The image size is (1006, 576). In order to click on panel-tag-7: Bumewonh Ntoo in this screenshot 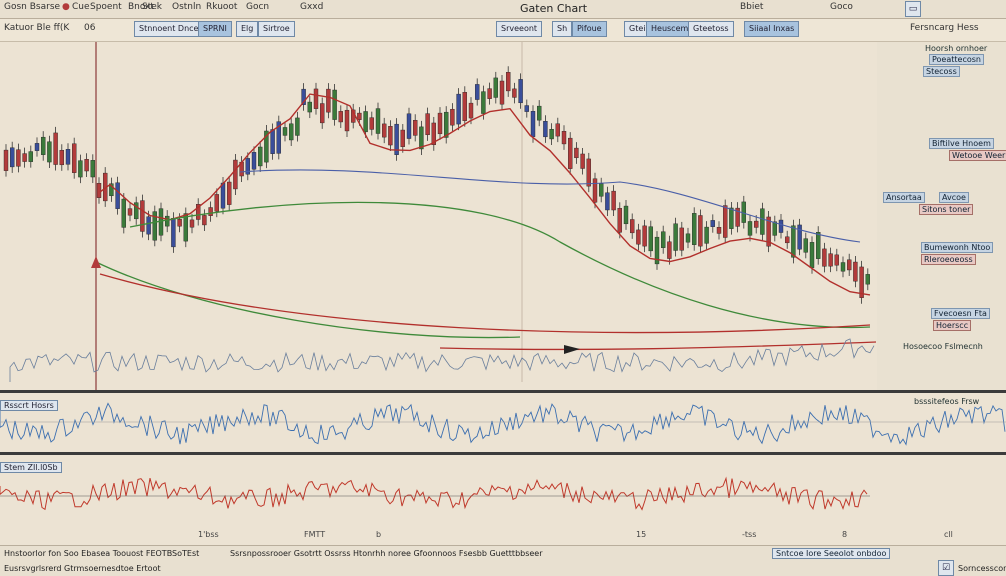, I will do `click(957, 247)`.